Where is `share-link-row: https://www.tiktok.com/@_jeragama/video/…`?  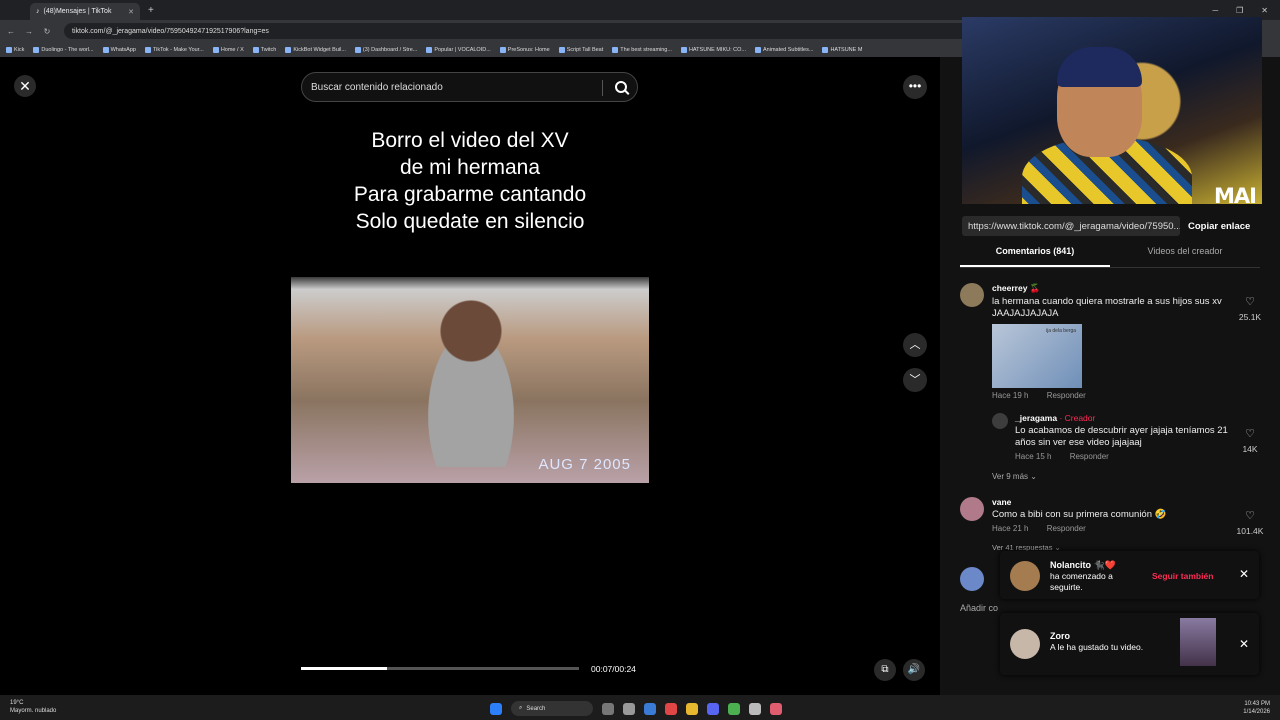 share-link-row: https://www.tiktok.com/@_jeragama/video/… is located at coordinates (1113, 226).